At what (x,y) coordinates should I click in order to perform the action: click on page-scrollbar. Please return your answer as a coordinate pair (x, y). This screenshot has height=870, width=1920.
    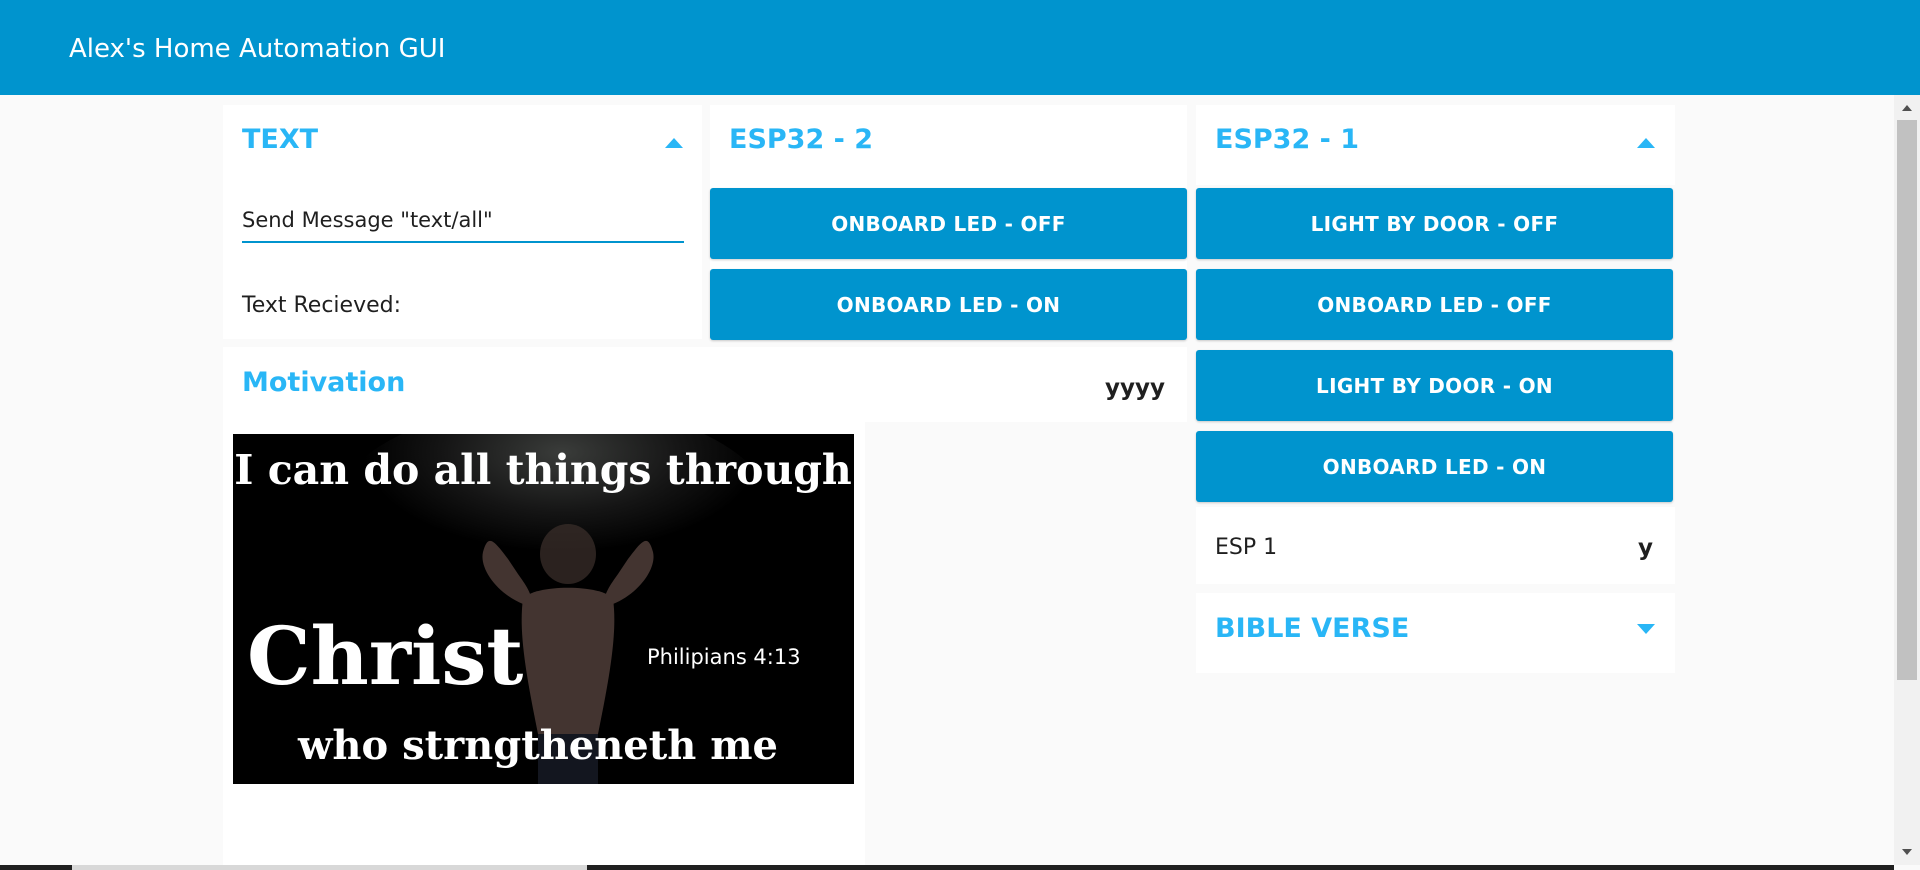
    Looking at the image, I should click on (1907, 480).